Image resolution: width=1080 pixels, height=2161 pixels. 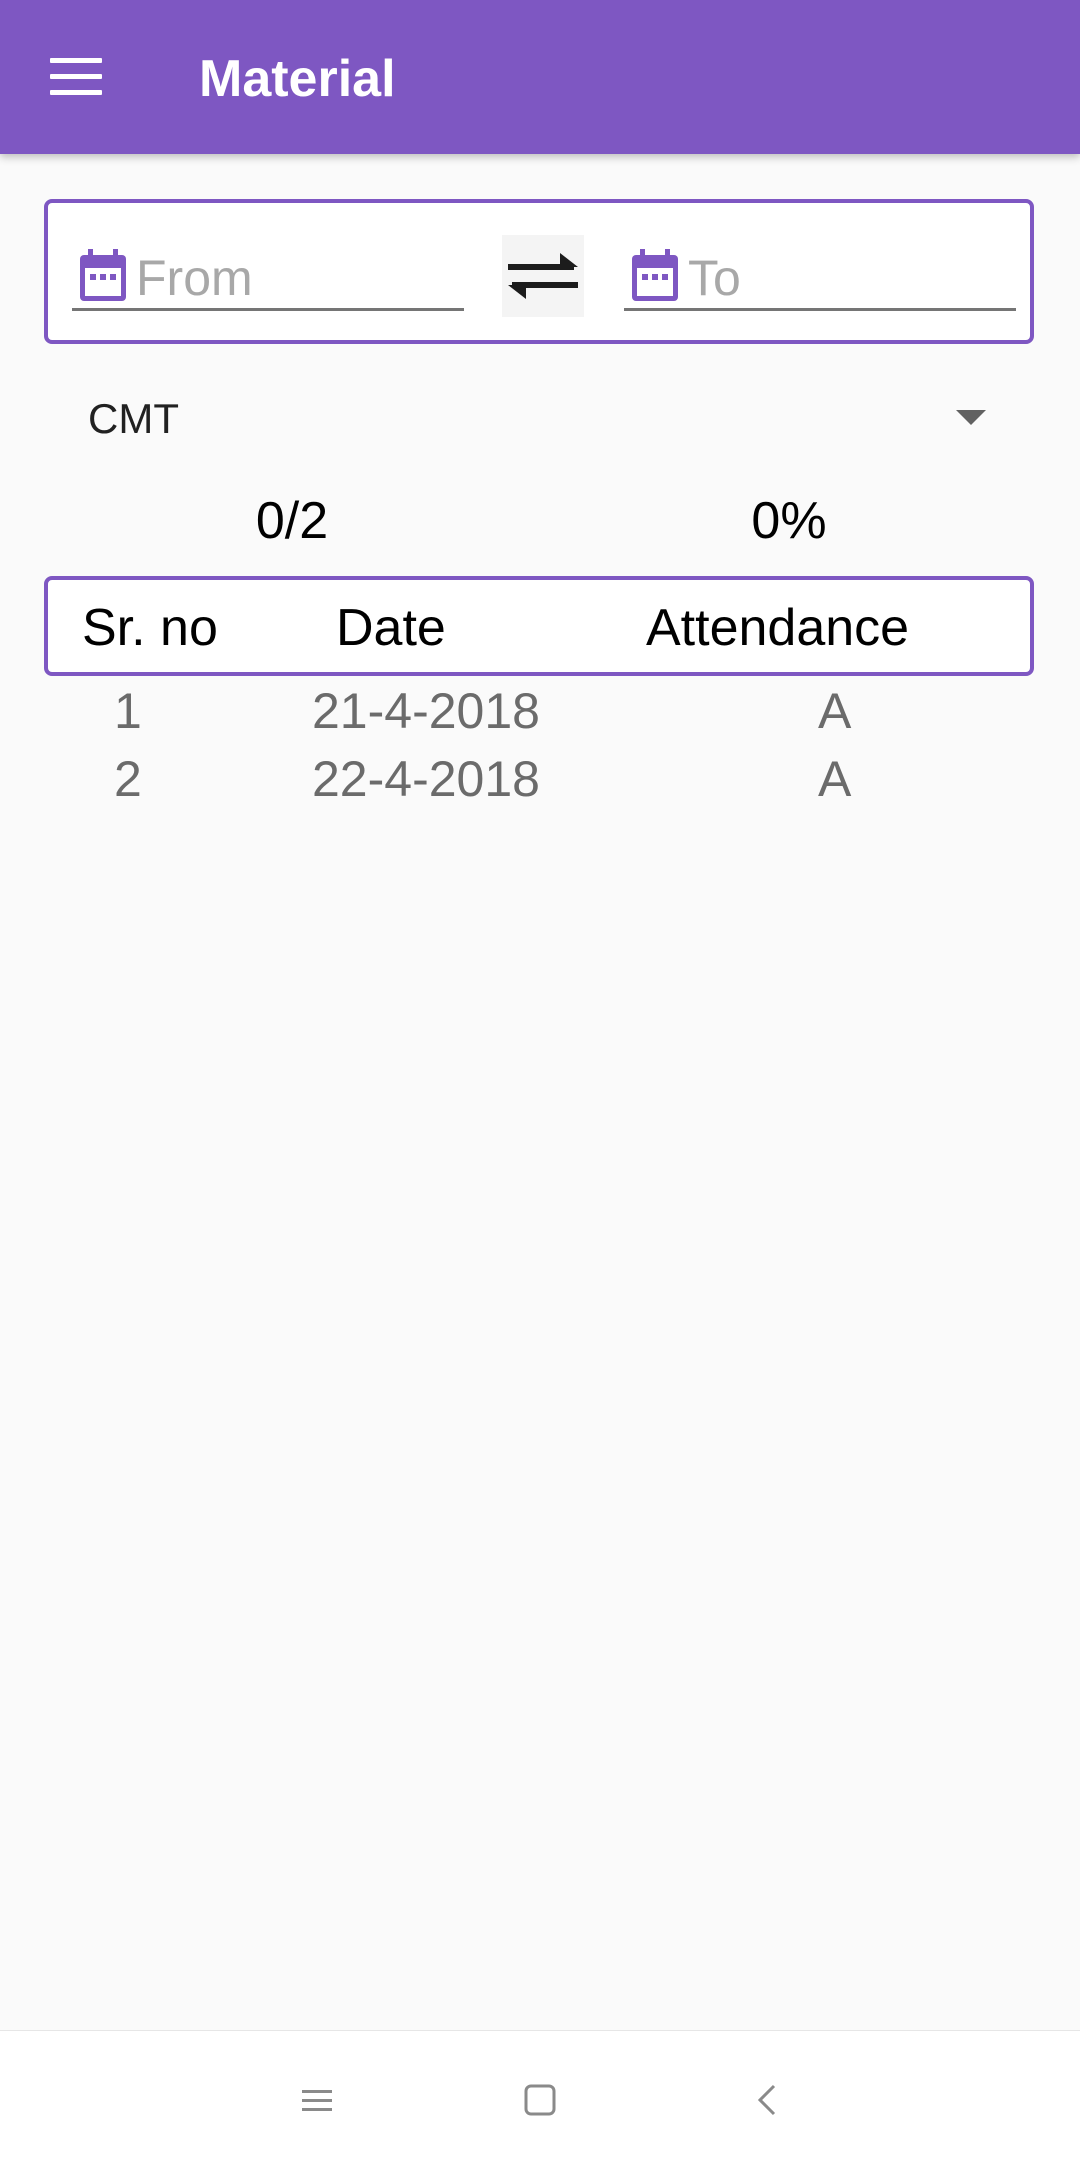 I want to click on hamburger-menu-icon, so click(x=77, y=77).